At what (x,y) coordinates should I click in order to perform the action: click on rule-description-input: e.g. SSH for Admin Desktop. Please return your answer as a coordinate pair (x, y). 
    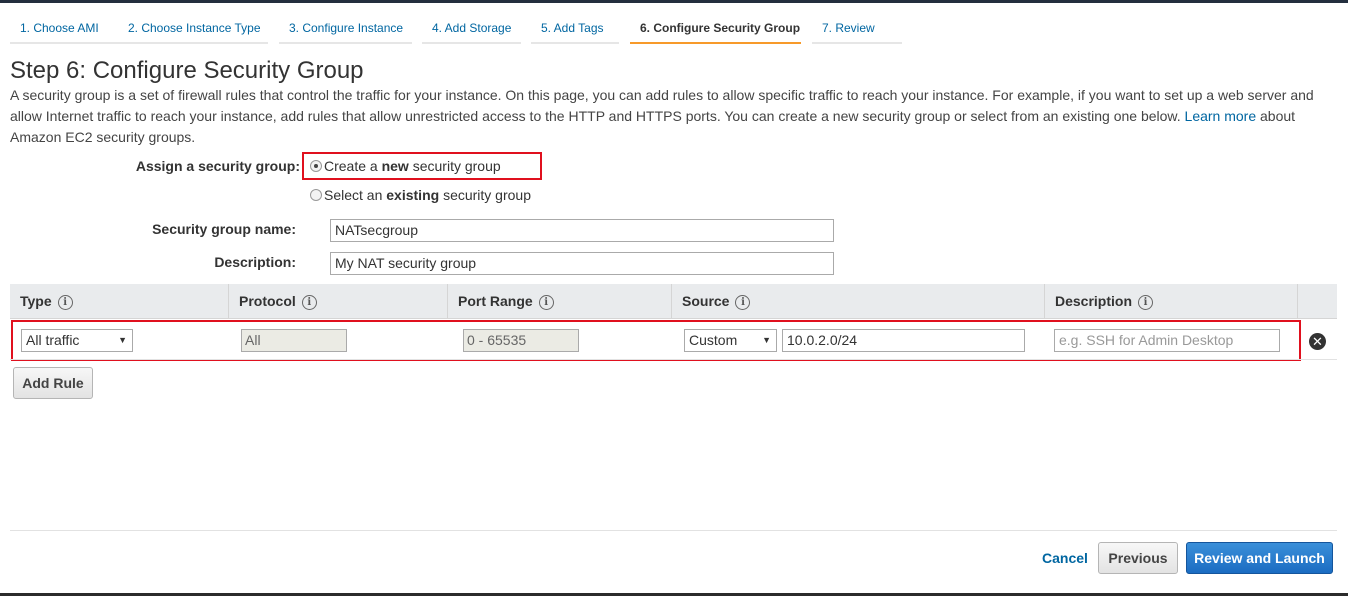
    Looking at the image, I should click on (1167, 340).